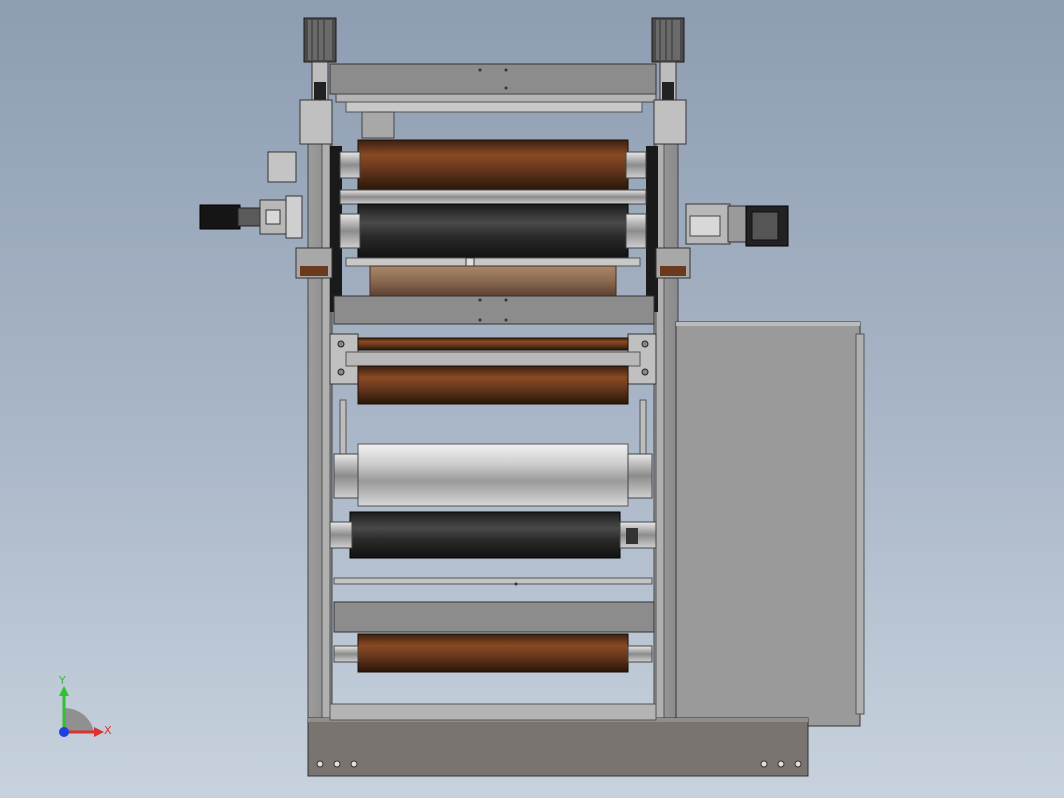 The width and height of the screenshot is (1064, 798). What do you see at coordinates (494, 310) in the screenshot?
I see `upper-lower-crossbar` at bounding box center [494, 310].